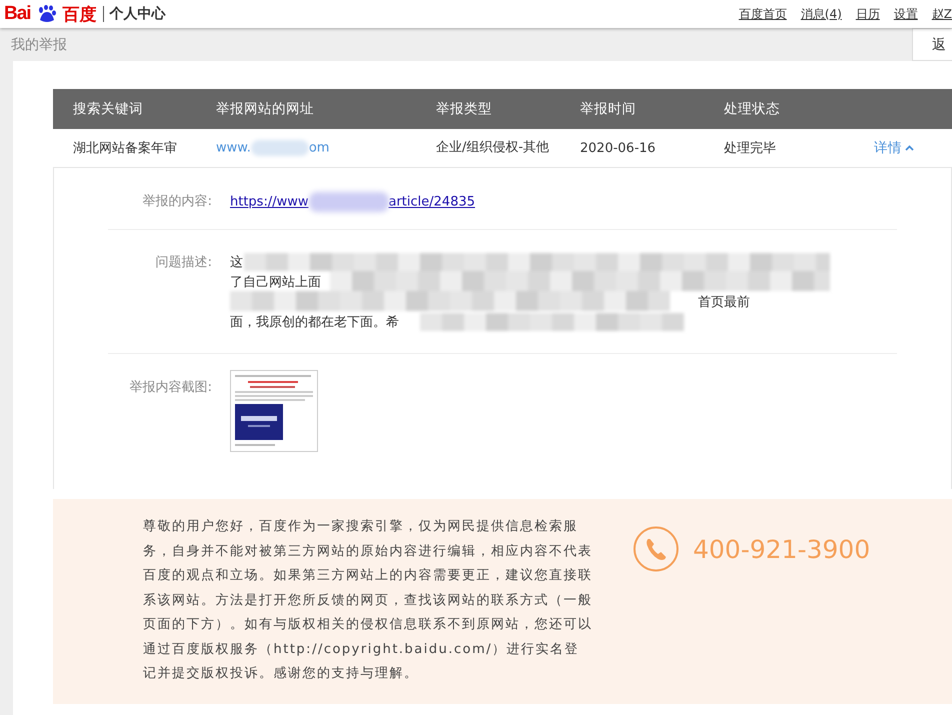 Image resolution: width=952 pixels, height=715 pixels. Describe the element at coordinates (906, 14) in the screenshot. I see `nav-link: 设置` at that location.